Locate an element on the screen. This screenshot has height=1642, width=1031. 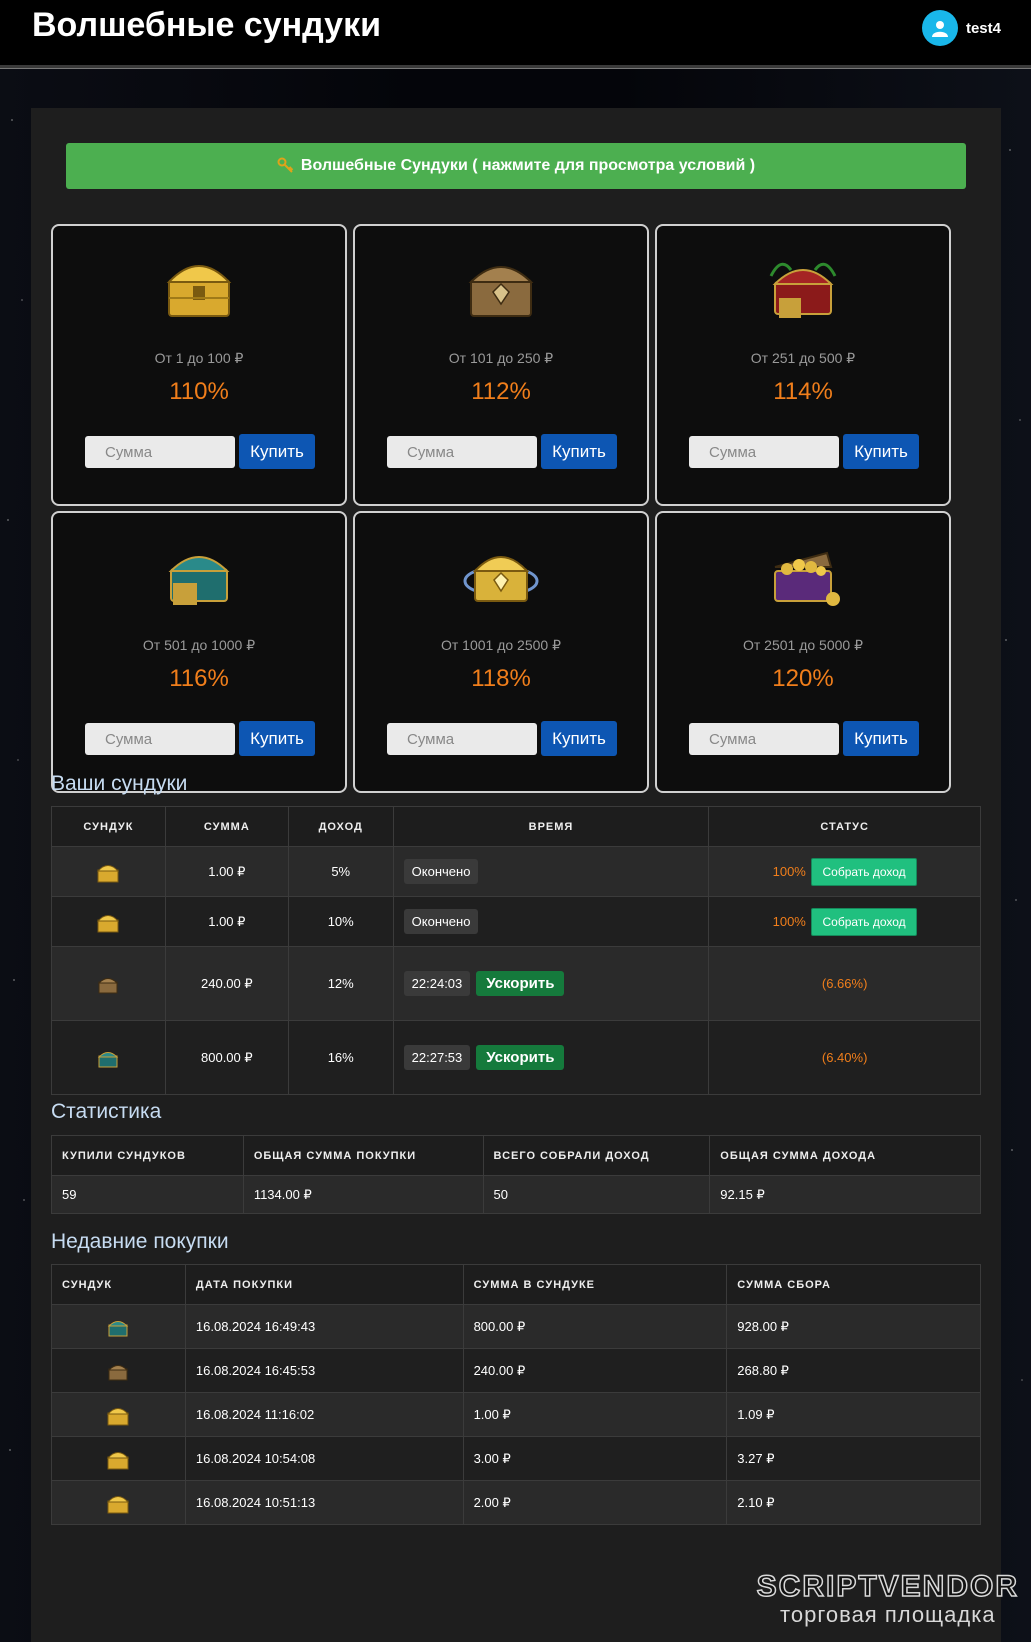
col-chest-amount: СУММА В СУНДУКЕ is located at coordinates (595, 1284).